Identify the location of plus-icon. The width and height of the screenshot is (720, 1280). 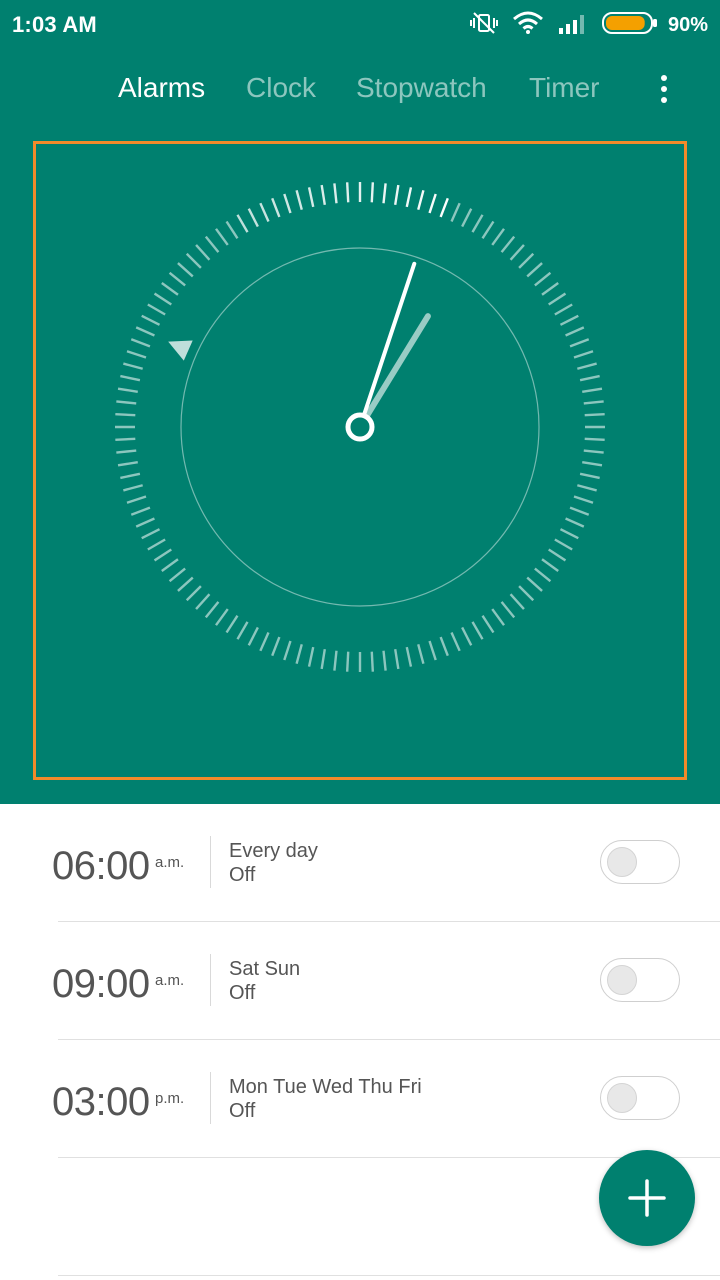
(647, 1198).